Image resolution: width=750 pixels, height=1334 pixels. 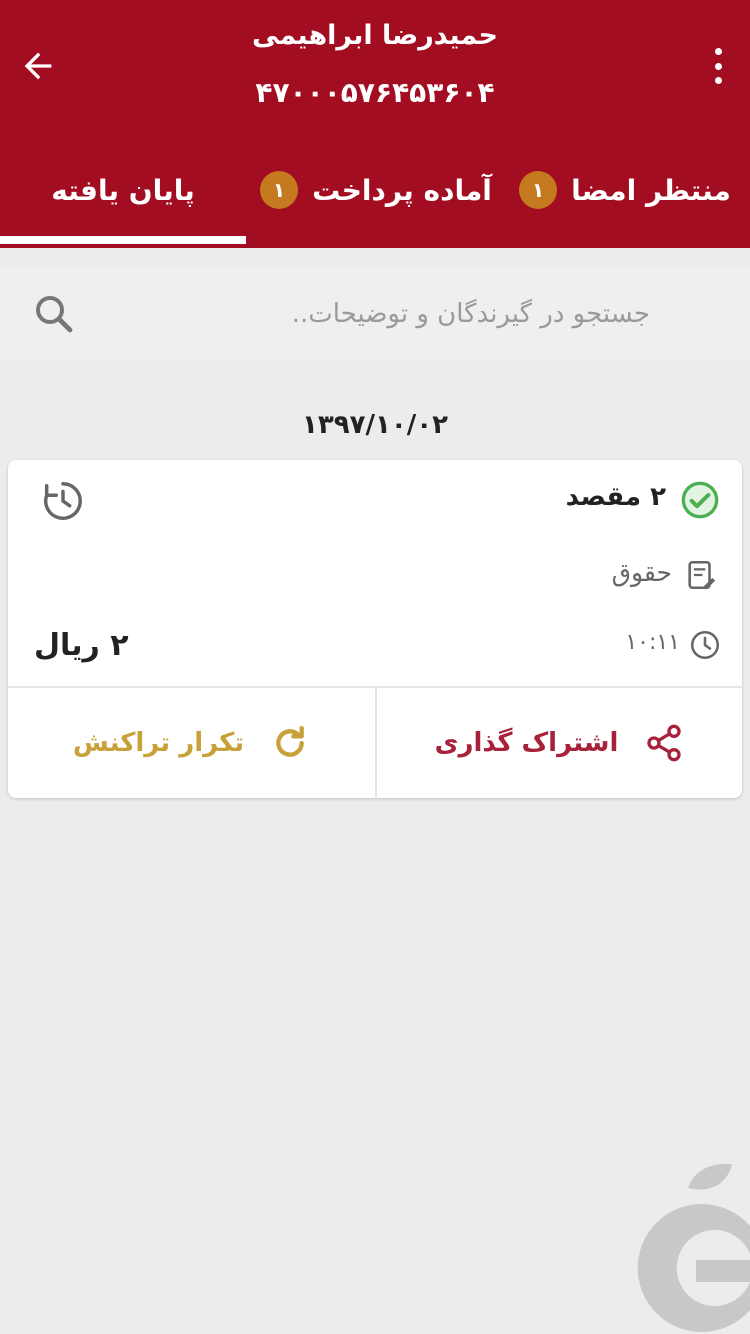 What do you see at coordinates (63, 501) in the screenshot?
I see `history-icon` at bounding box center [63, 501].